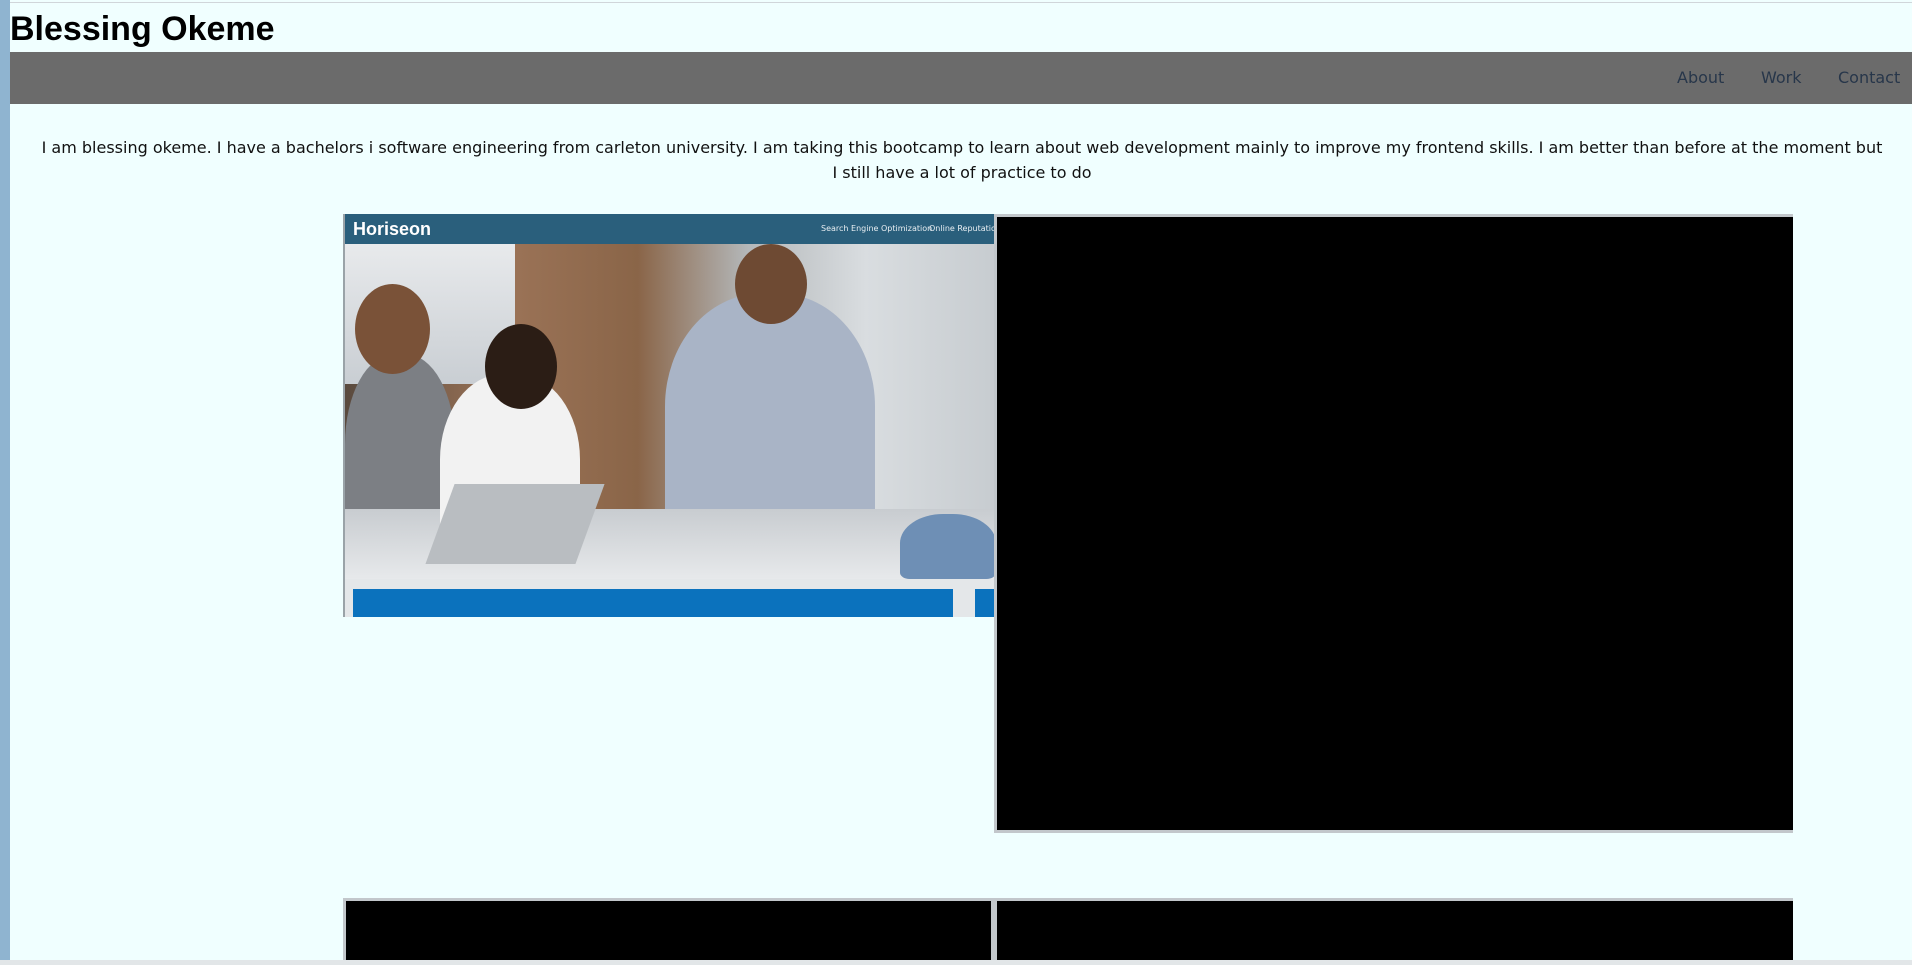 The height and width of the screenshot is (965, 1912). I want to click on nav-link-contact: Contact, so click(1869, 78).